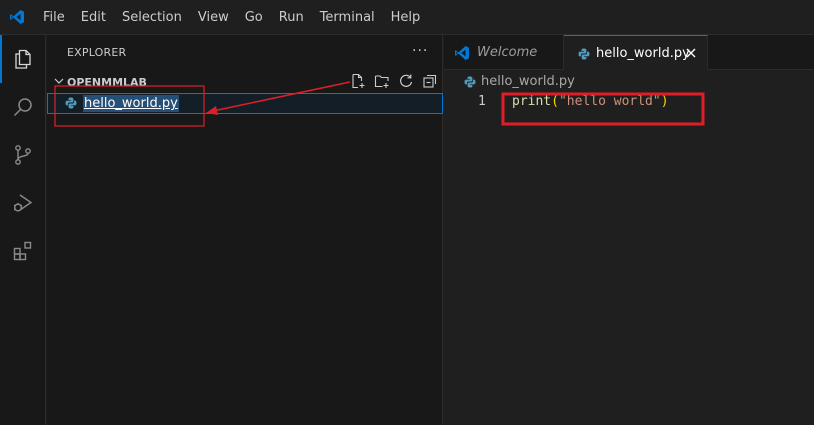 The image size is (814, 425). What do you see at coordinates (358, 81) in the screenshot?
I see `new-file-icon` at bounding box center [358, 81].